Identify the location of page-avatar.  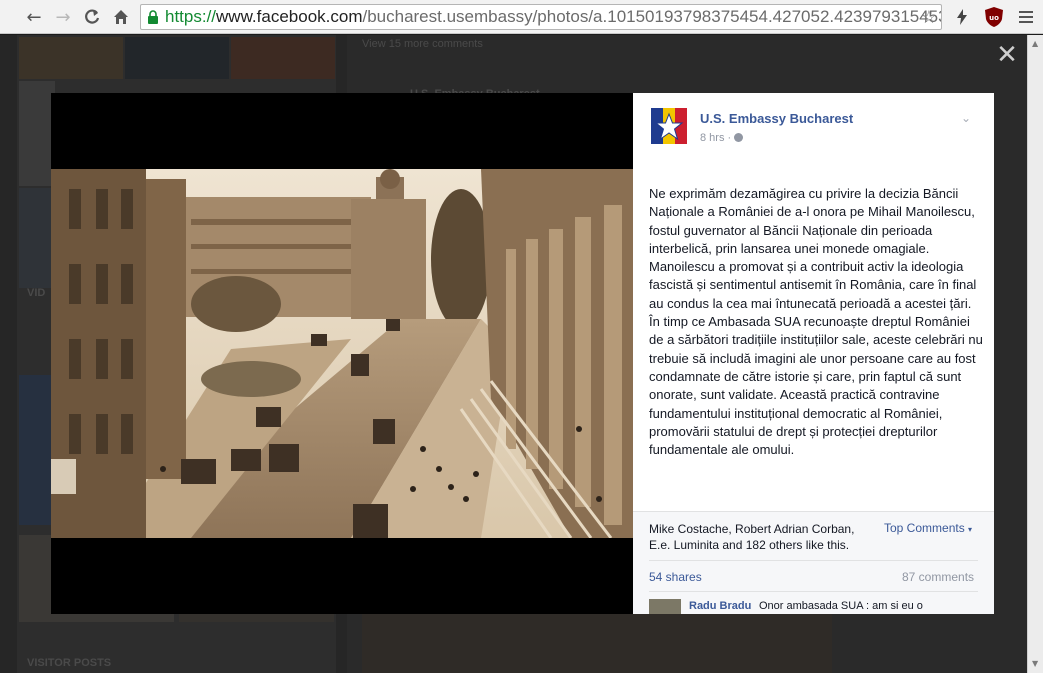
(669, 126).